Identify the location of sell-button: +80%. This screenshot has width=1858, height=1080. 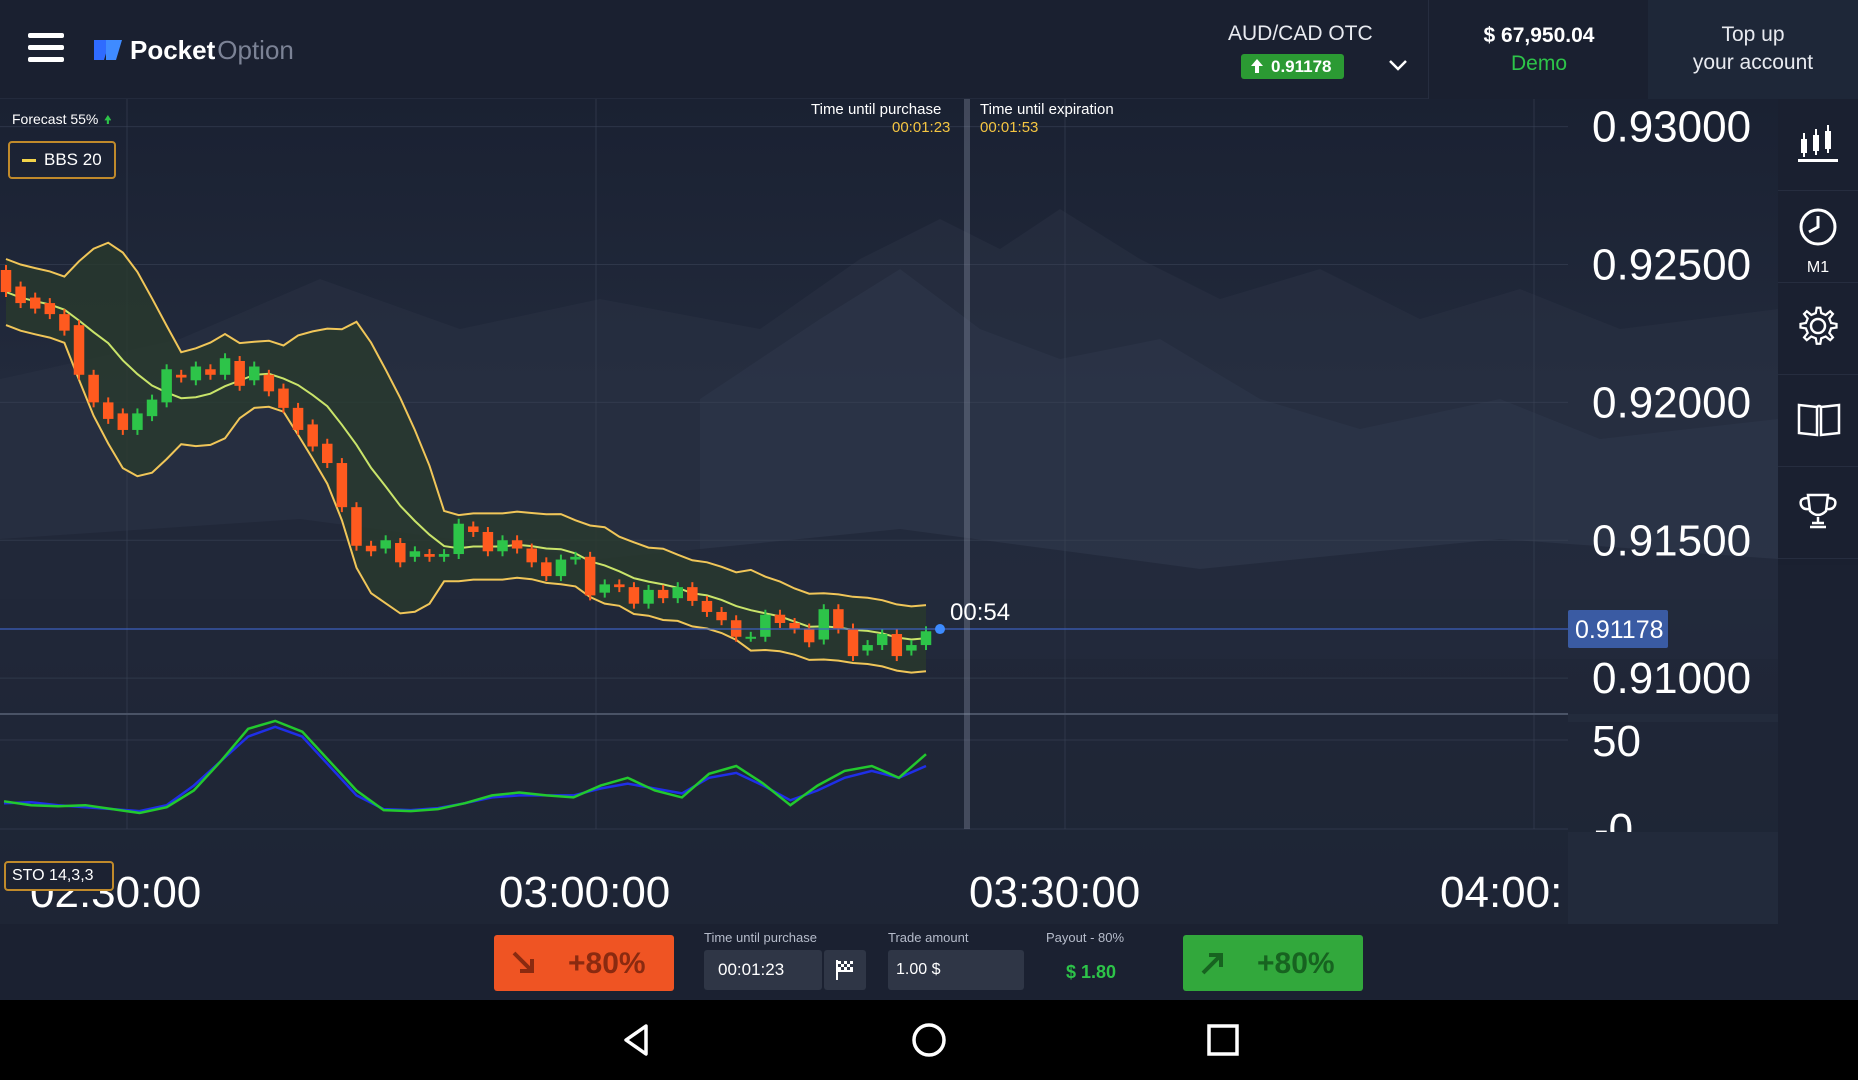
(584, 963).